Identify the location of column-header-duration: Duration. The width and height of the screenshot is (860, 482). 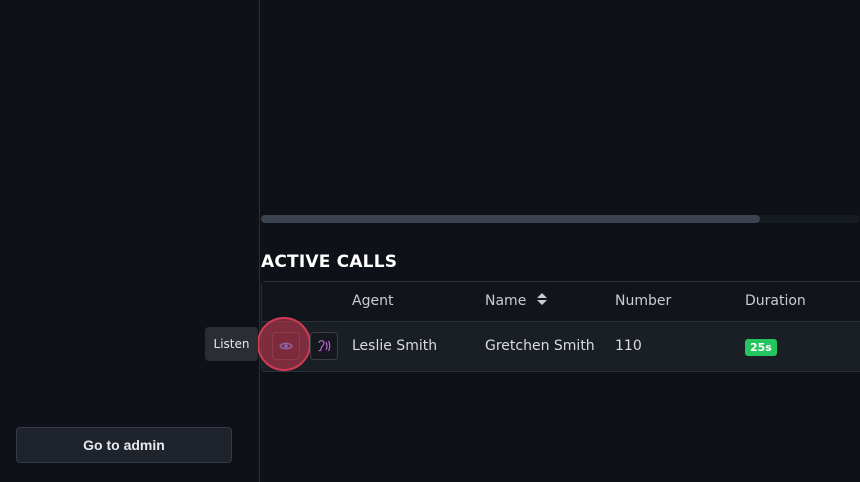
(775, 301).